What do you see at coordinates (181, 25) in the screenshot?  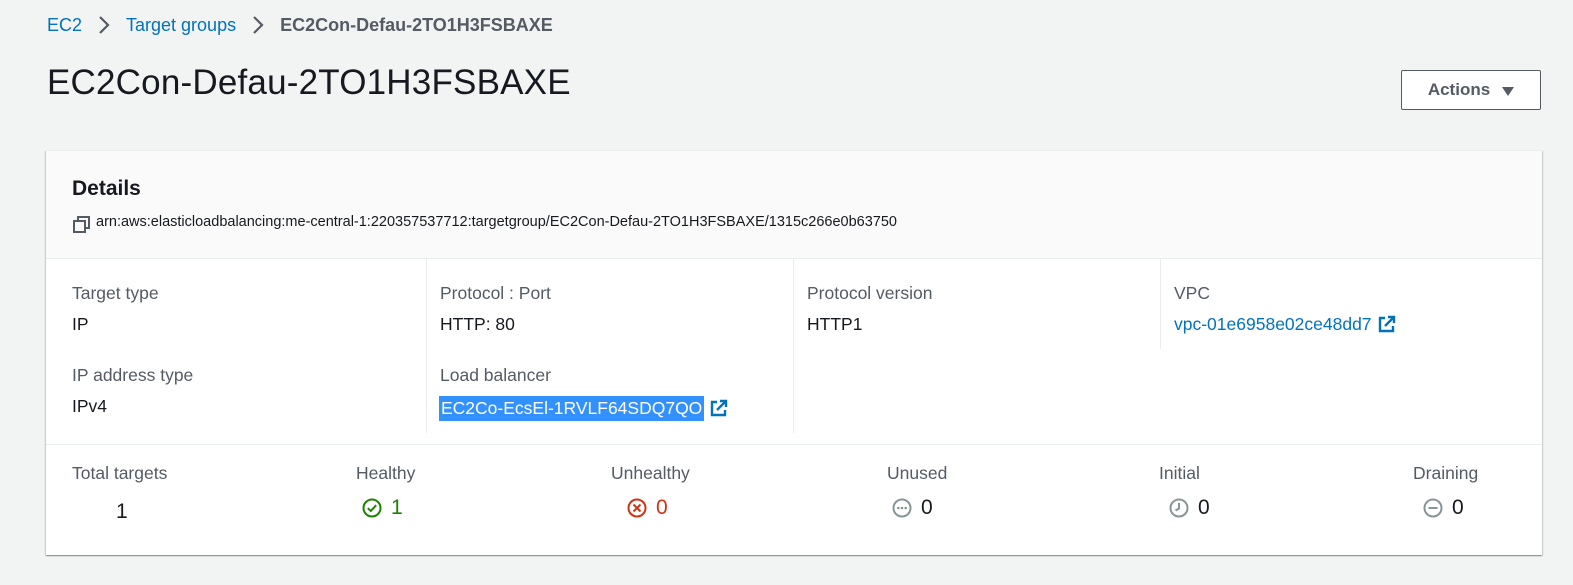 I see `breadcrumb-link-target-groups: Target groups` at bounding box center [181, 25].